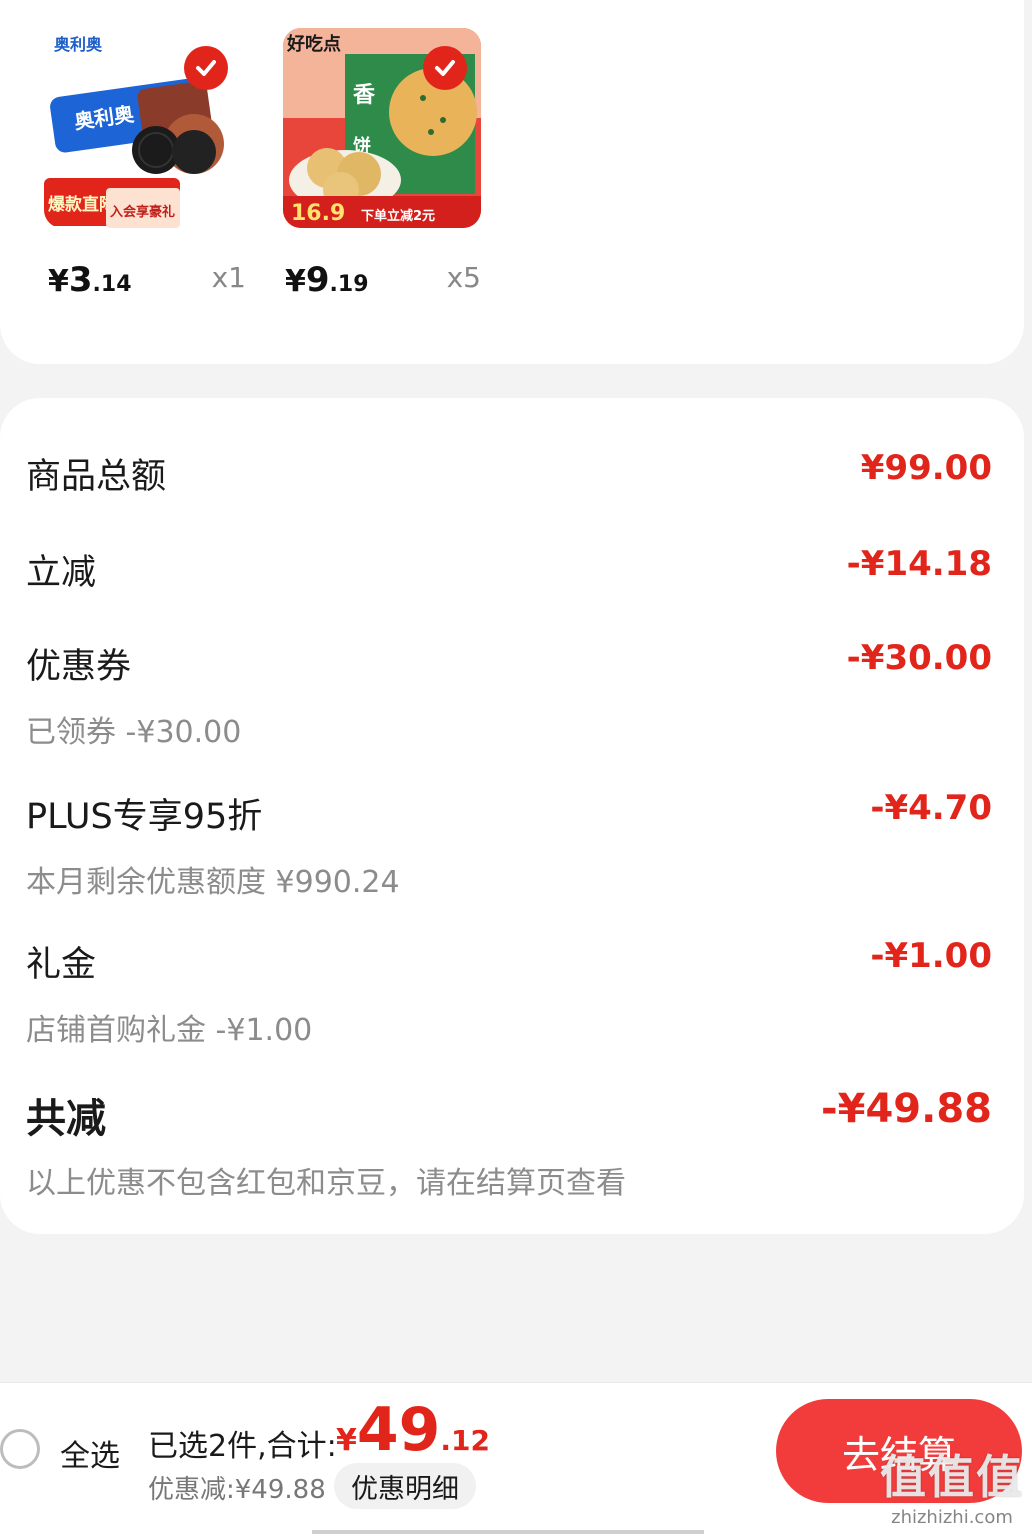  Describe the element at coordinates (61, 965) in the screenshot. I see `gift-money-label: 礼金` at that location.